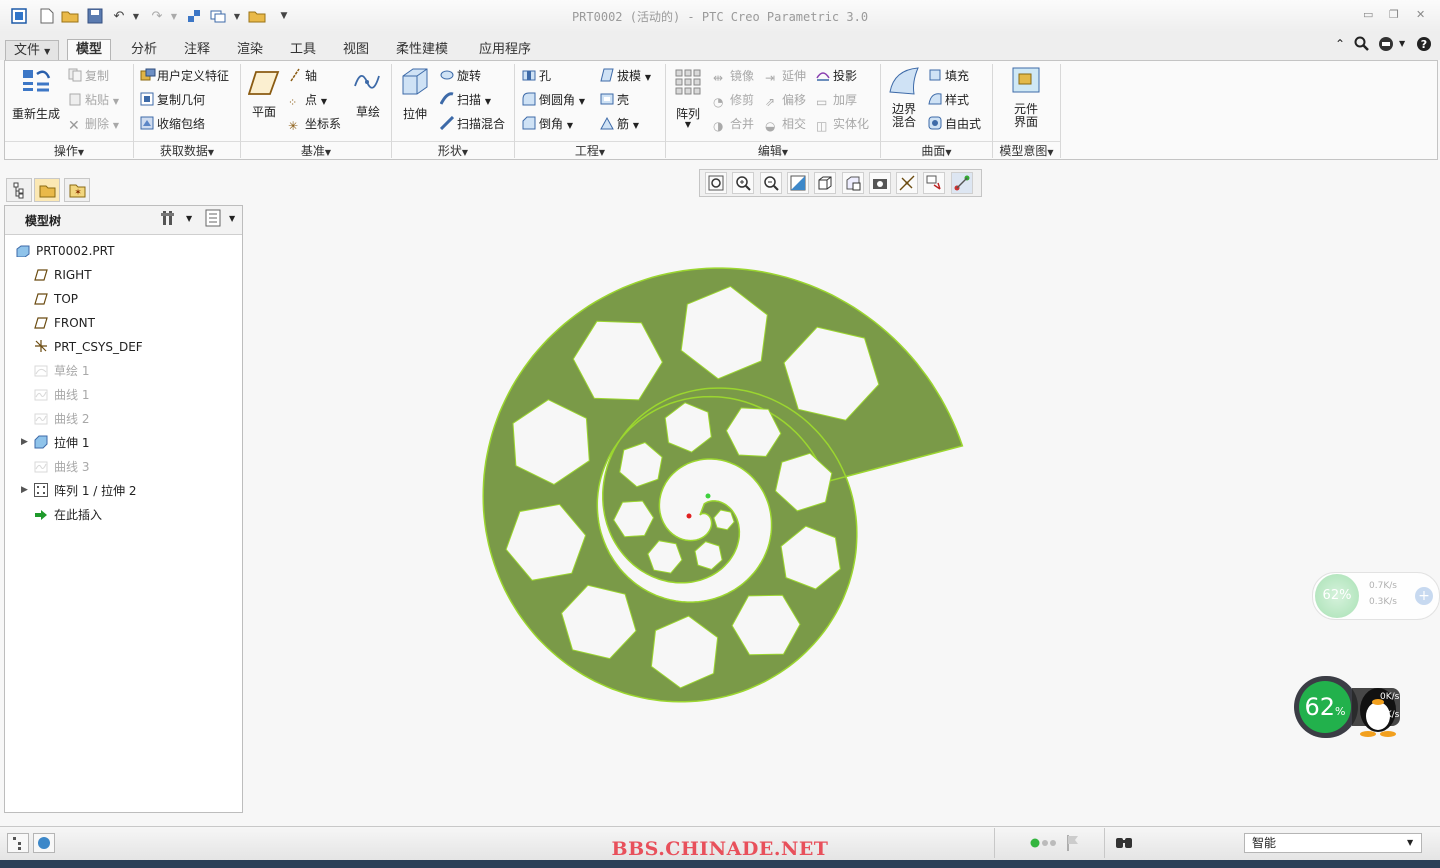  I want to click on sweep-button: 扫描 ▼, so click(465, 100).